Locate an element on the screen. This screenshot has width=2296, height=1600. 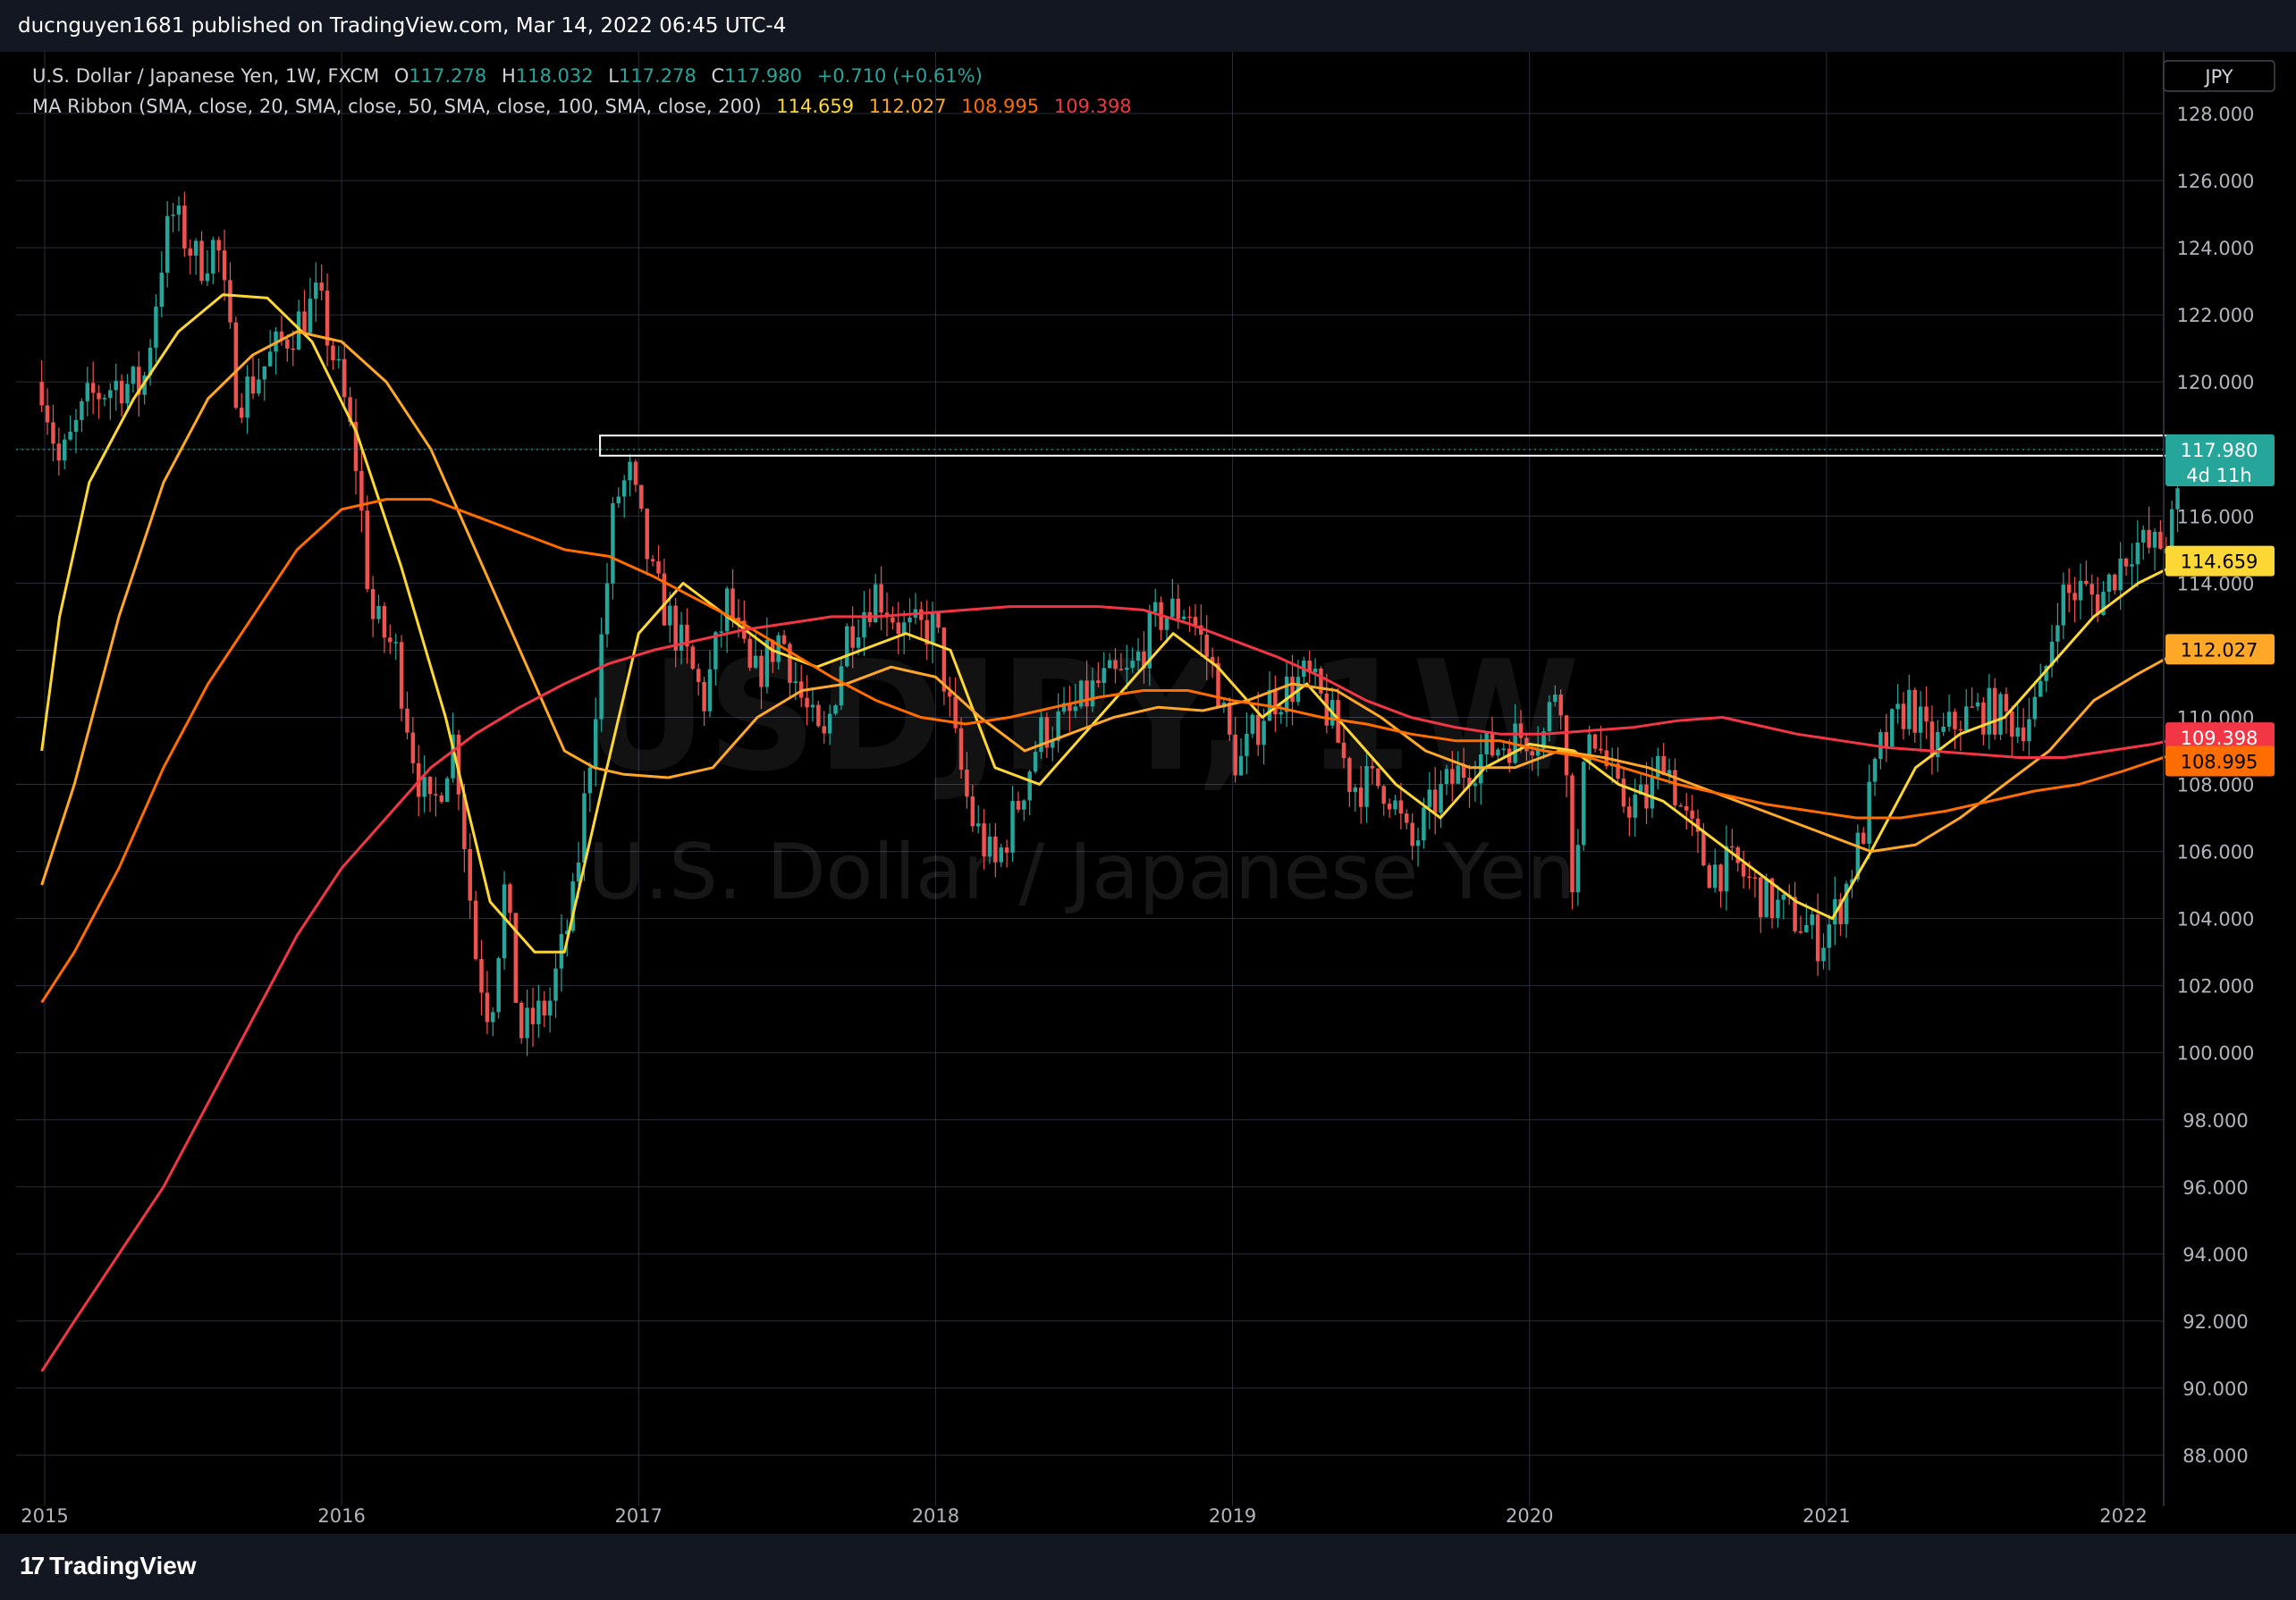
y-tick-label: 120.000 is located at coordinates (2216, 382).